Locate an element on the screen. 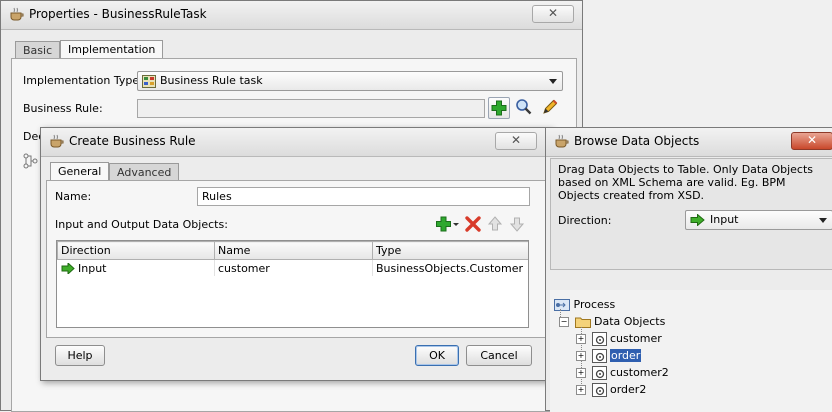 Image resolution: width=832 pixels, height=412 pixels. tab-advanced: Advanced is located at coordinates (144, 172).